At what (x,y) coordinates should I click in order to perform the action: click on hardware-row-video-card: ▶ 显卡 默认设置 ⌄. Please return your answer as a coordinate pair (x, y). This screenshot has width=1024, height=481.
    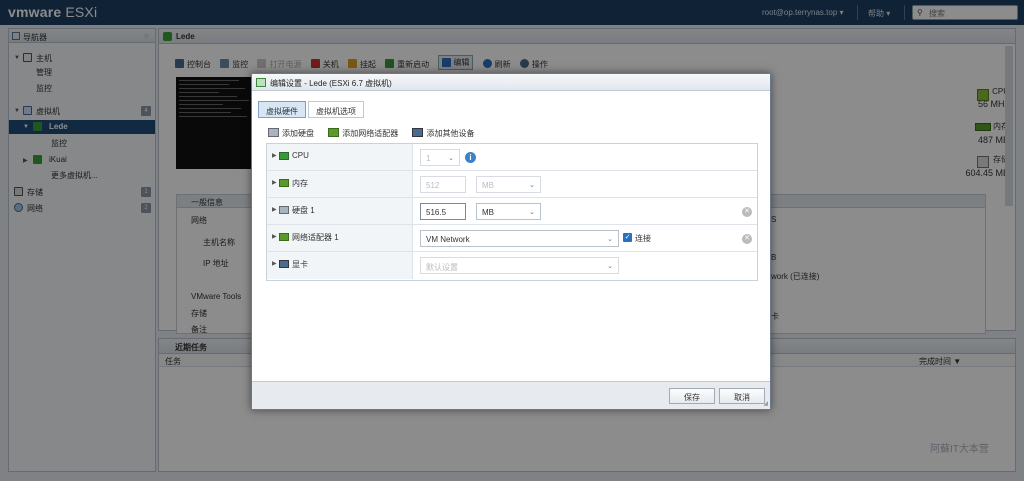
    Looking at the image, I should click on (512, 265).